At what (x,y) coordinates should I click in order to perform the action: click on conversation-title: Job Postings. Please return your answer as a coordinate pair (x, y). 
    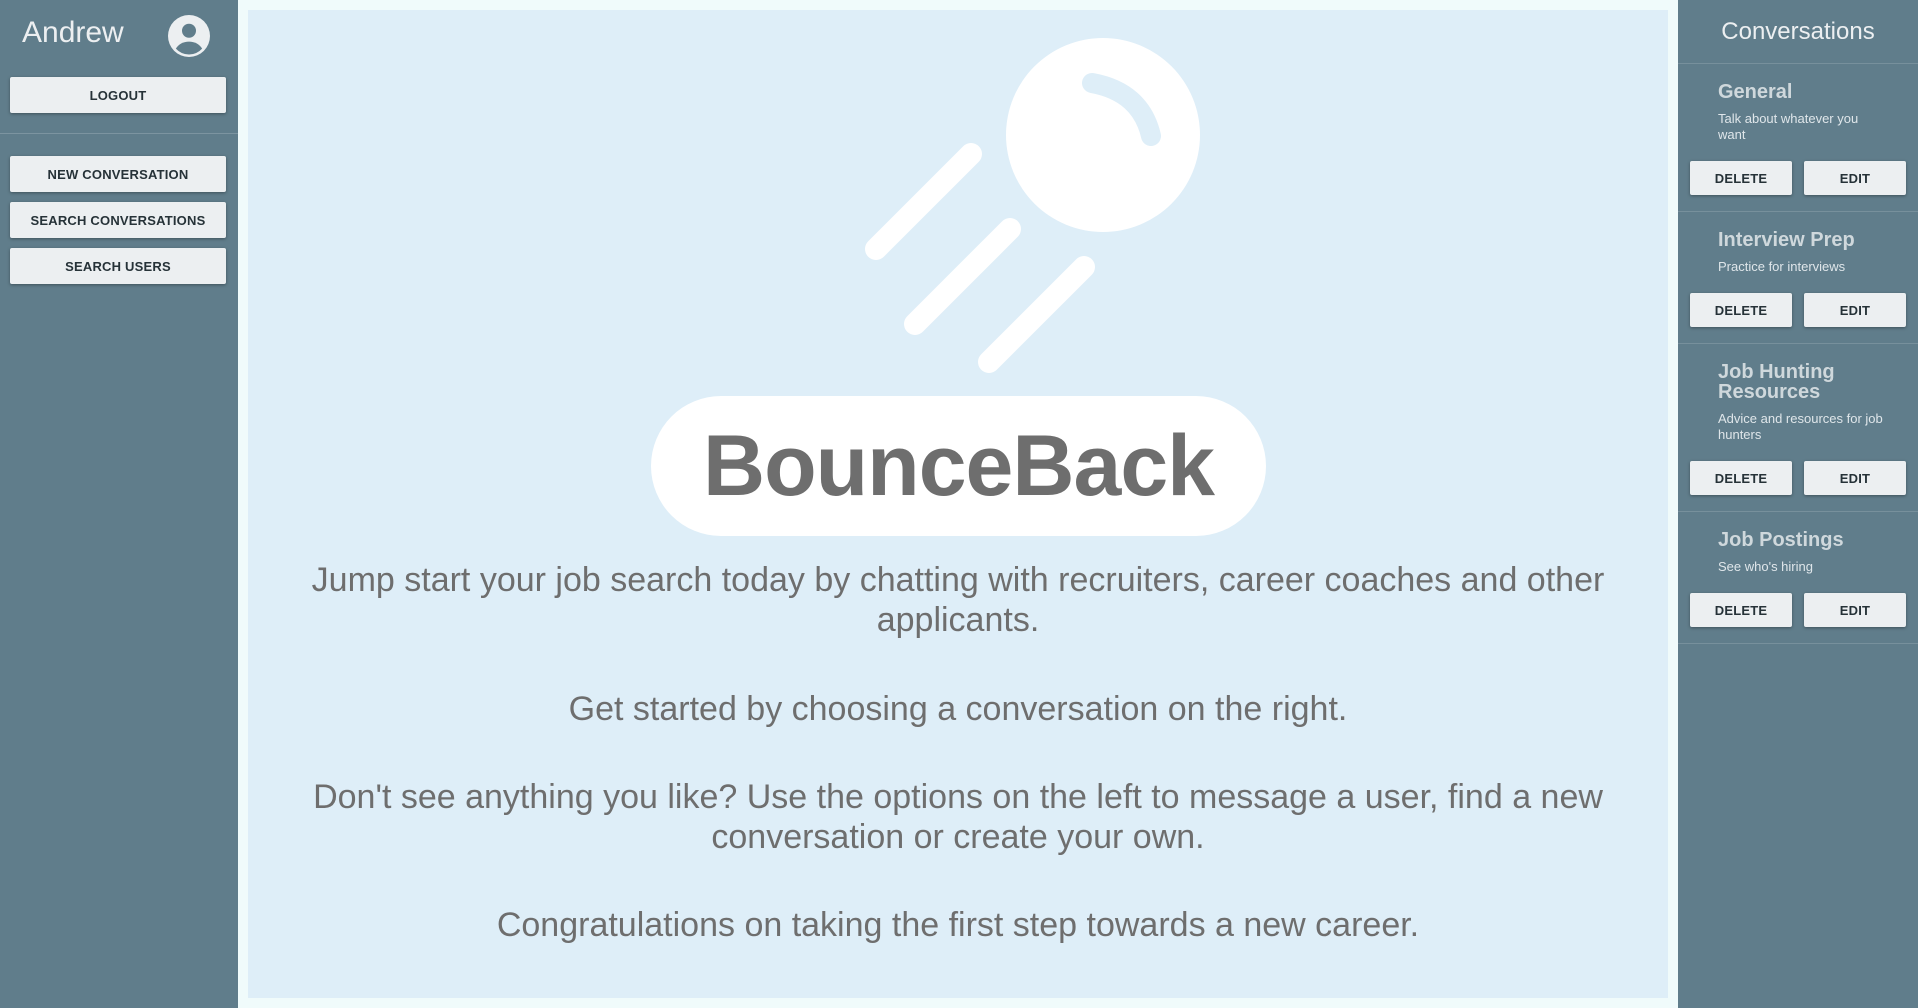
    Looking at the image, I should click on (1812, 540).